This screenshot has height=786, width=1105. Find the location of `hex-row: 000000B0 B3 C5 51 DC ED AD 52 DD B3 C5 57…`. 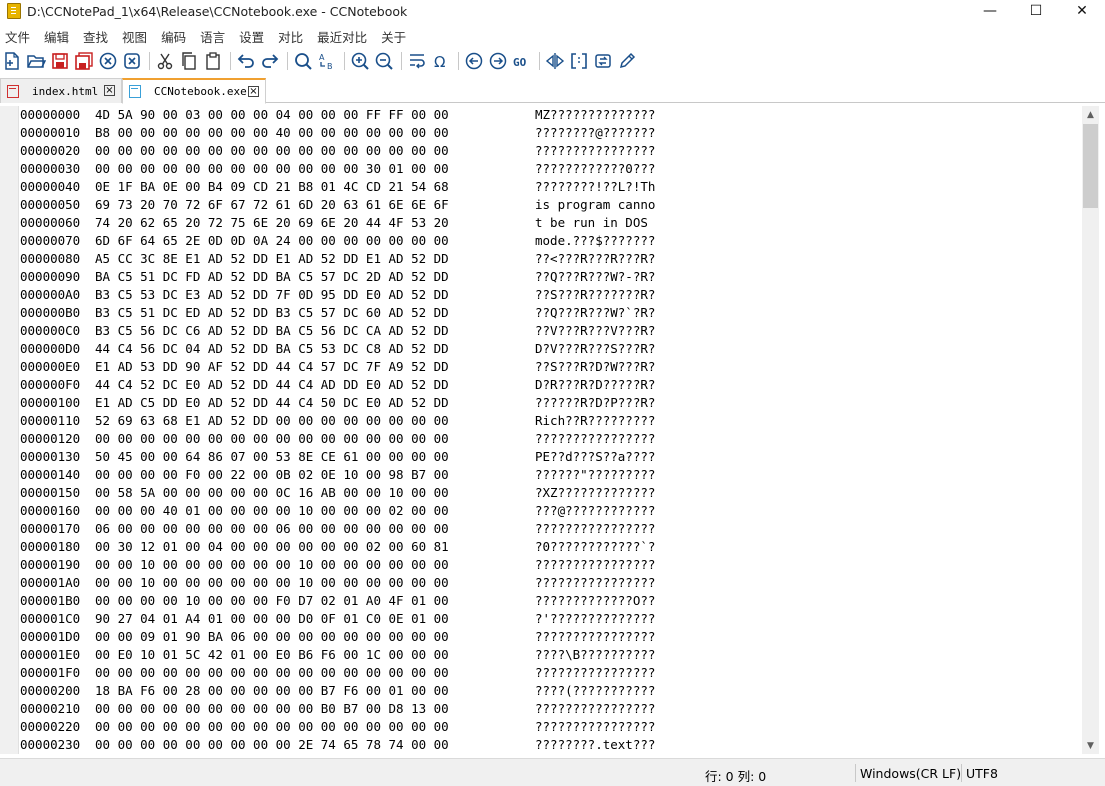

hex-row: 000000B0 B3 C5 51 DC ED AD 52 DD B3 C5 57… is located at coordinates (550, 313).